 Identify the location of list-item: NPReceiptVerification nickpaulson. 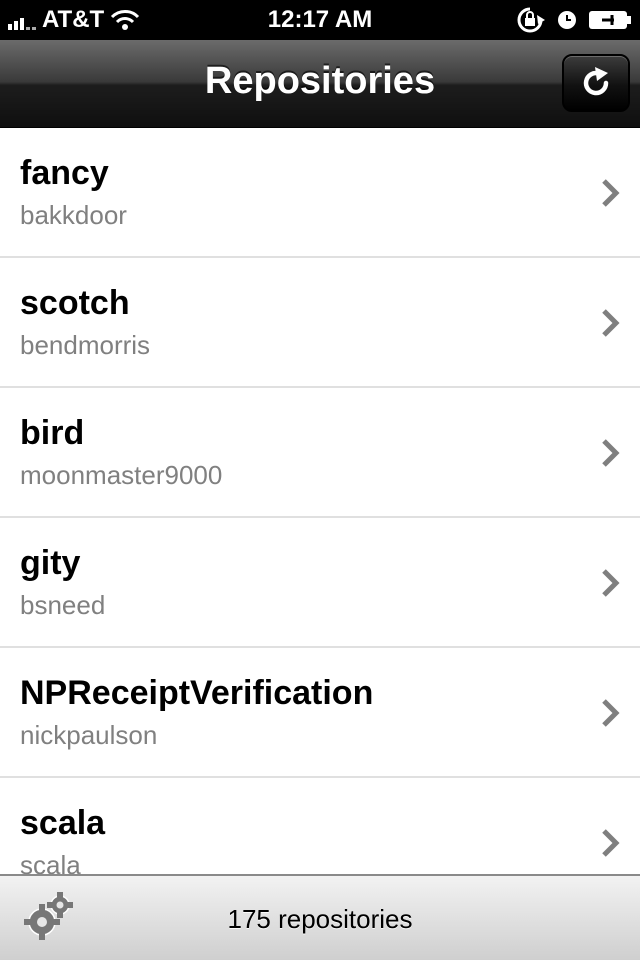
(320, 713).